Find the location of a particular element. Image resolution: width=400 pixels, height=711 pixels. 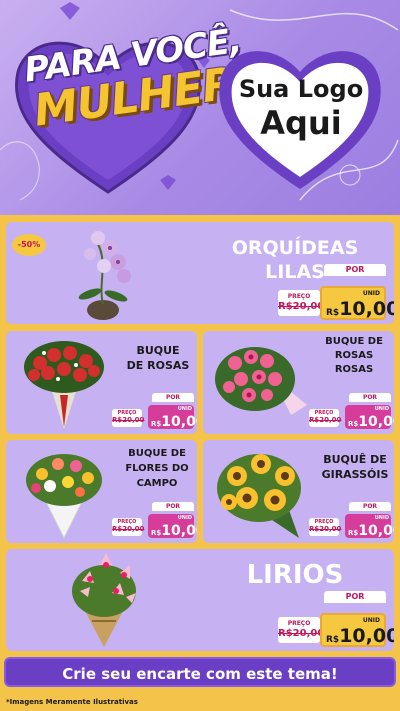

product-name-line-3: ROSAS is located at coordinates (354, 369).